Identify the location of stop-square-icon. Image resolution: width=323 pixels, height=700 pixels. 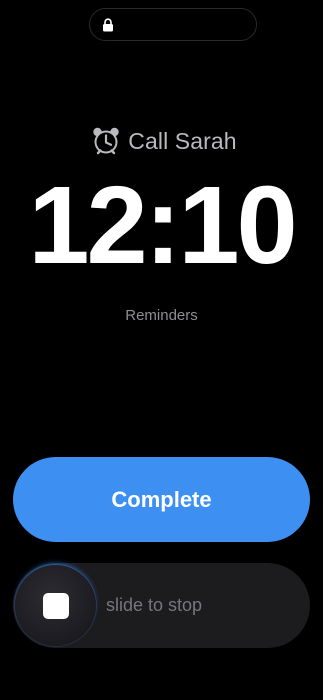
(55, 605).